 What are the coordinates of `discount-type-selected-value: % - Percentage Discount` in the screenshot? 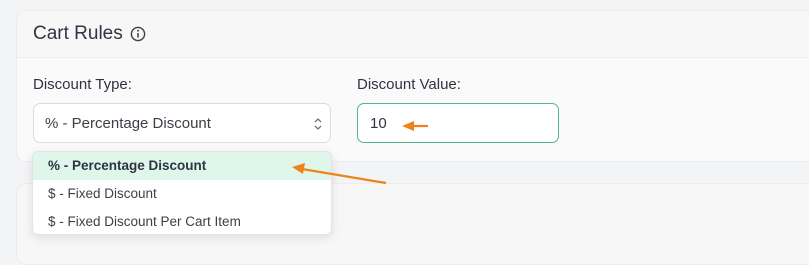 It's located at (128, 123).